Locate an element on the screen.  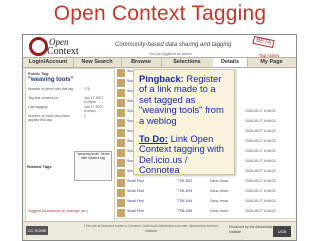
item-code: TTM-3/93 is located at coordinates (184, 191).